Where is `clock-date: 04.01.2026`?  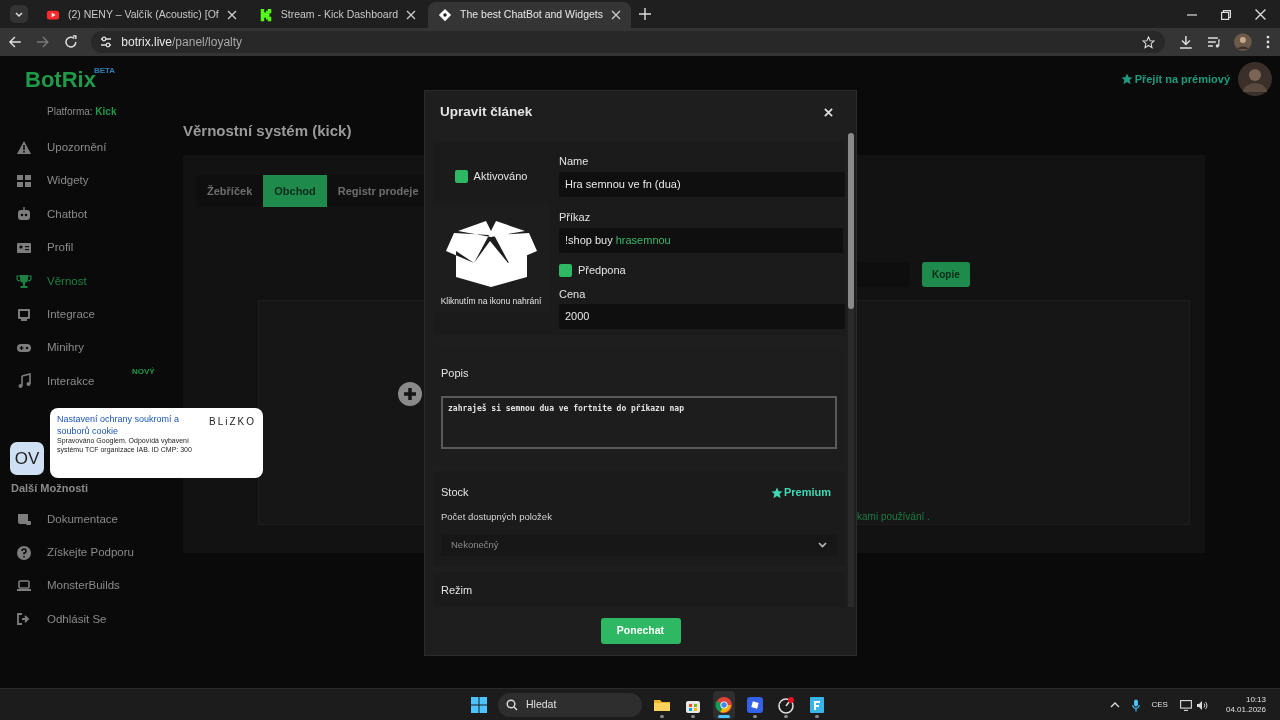
clock-date: 04.01.2026 is located at coordinates (1245, 710).